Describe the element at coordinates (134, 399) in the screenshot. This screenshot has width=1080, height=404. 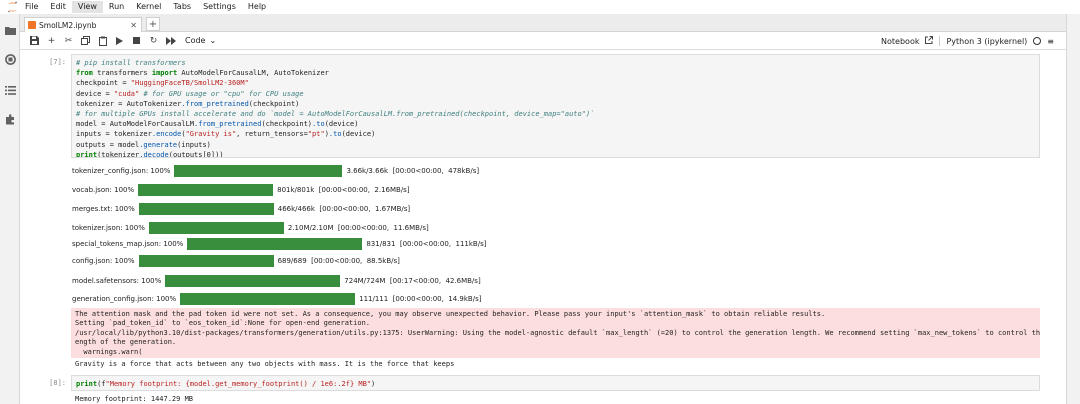
I see `stdout-output-2: Memory footprint: 1447.29 MB` at that location.